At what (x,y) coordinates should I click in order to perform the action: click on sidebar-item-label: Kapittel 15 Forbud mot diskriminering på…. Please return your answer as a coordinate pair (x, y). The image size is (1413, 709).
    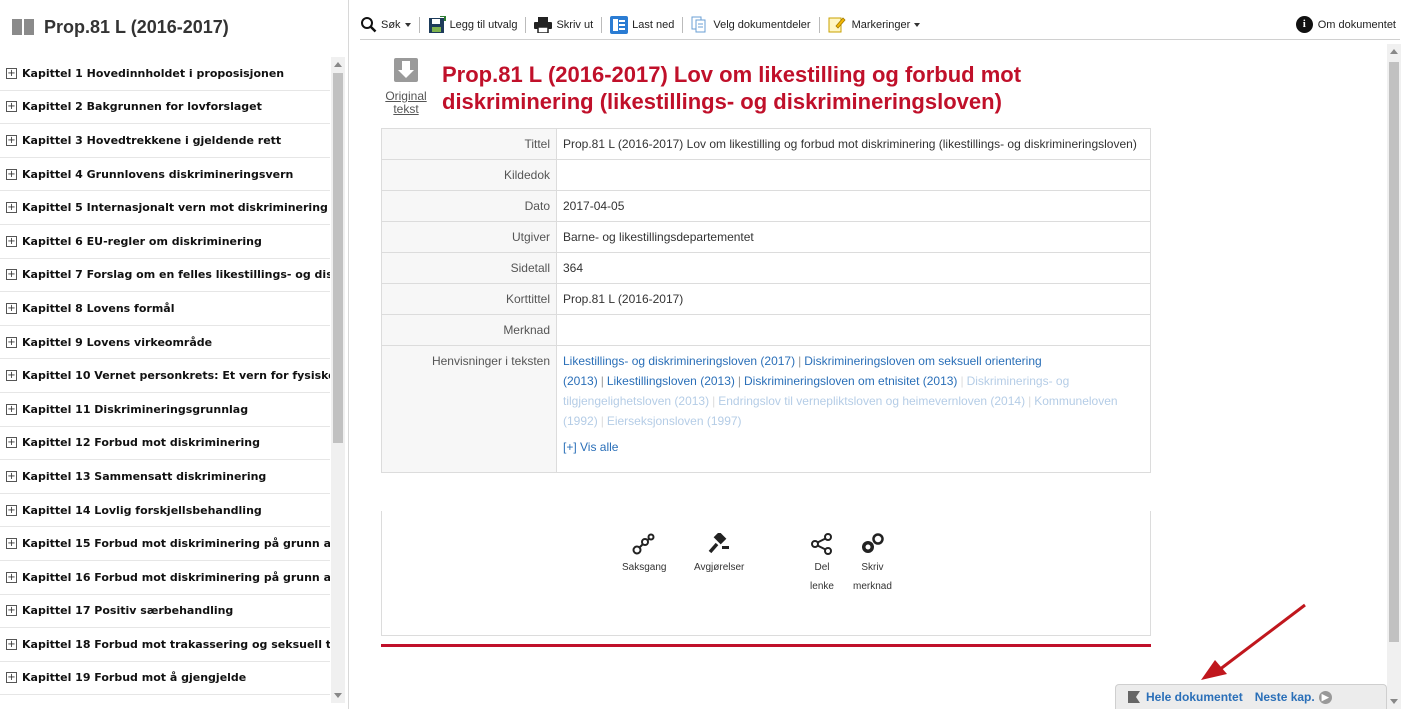
    Looking at the image, I should click on (176, 544).